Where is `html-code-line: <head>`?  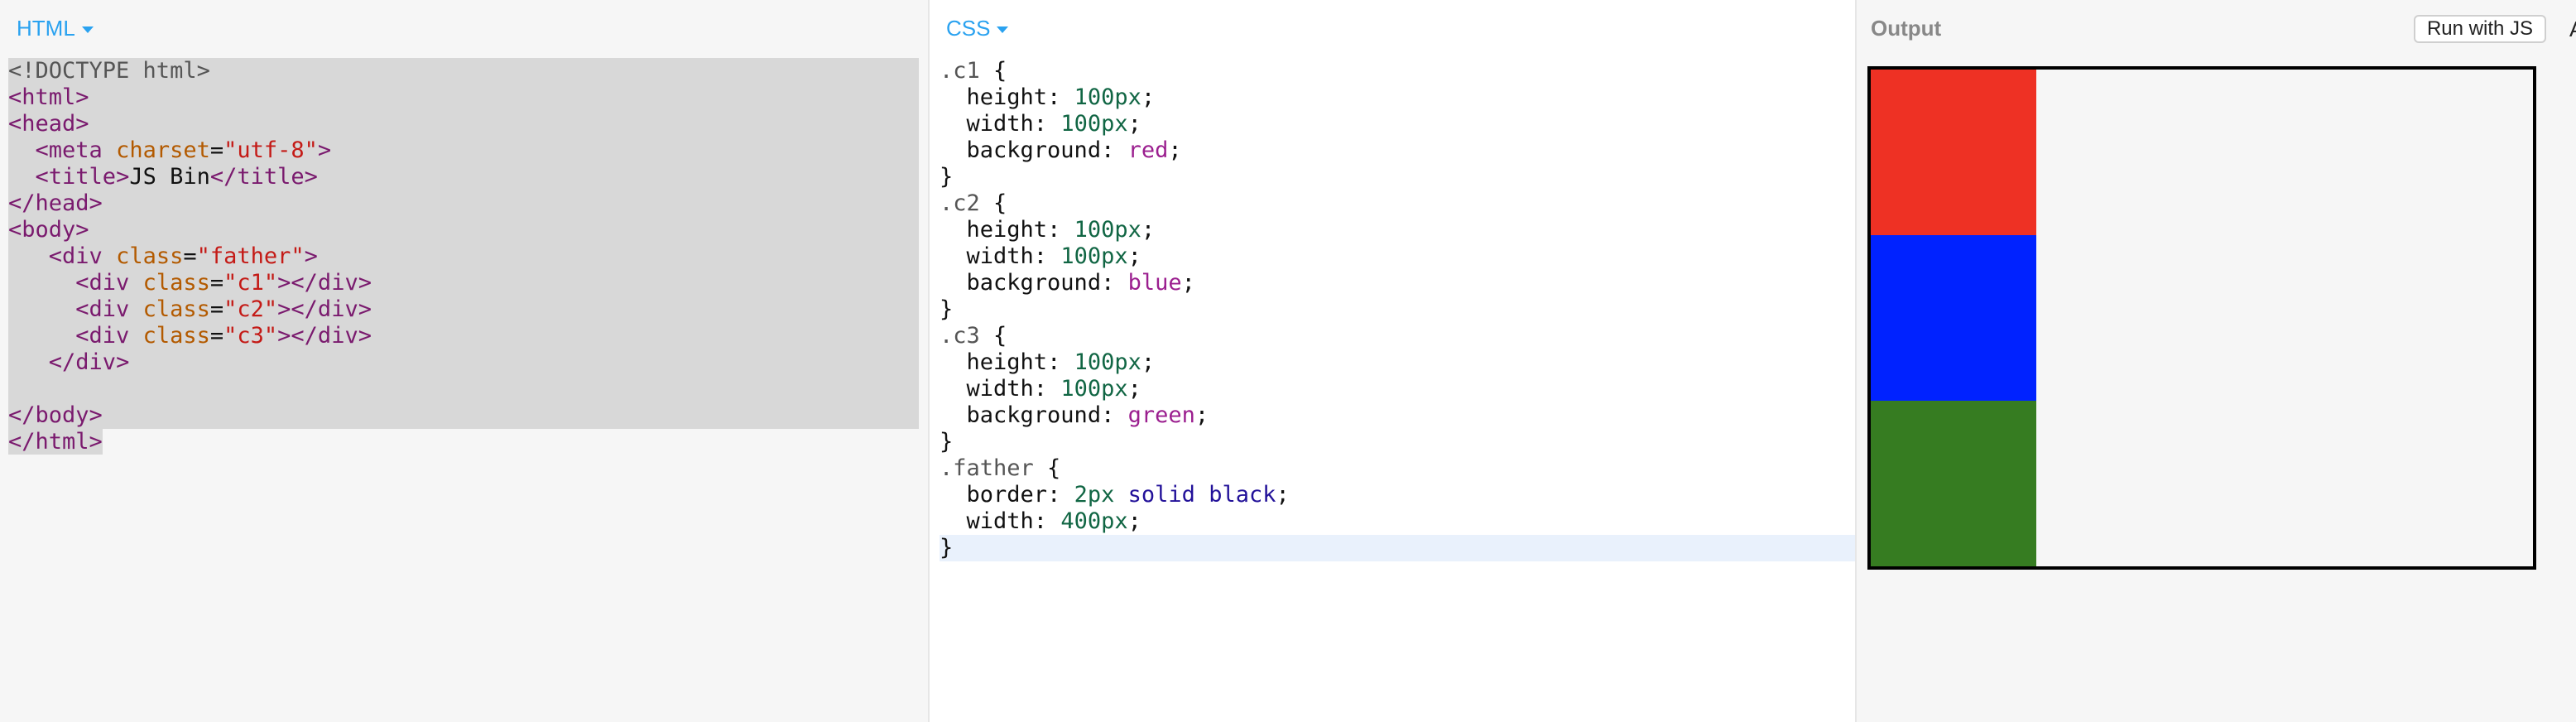 html-code-line: <head> is located at coordinates (463, 124).